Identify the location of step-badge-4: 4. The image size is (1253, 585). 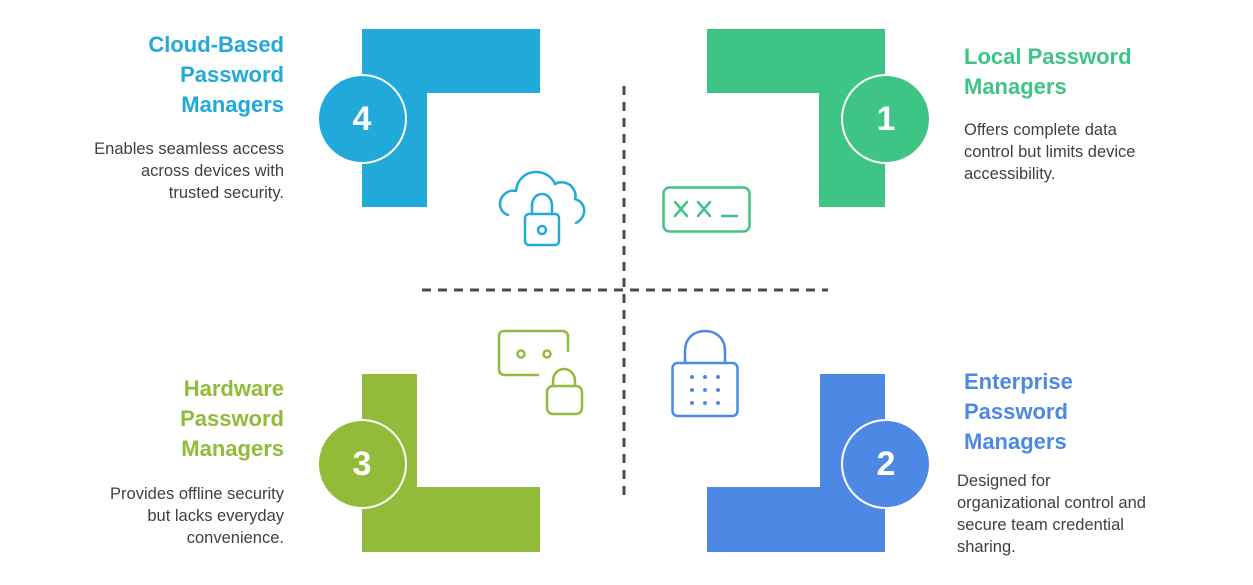
(362, 119).